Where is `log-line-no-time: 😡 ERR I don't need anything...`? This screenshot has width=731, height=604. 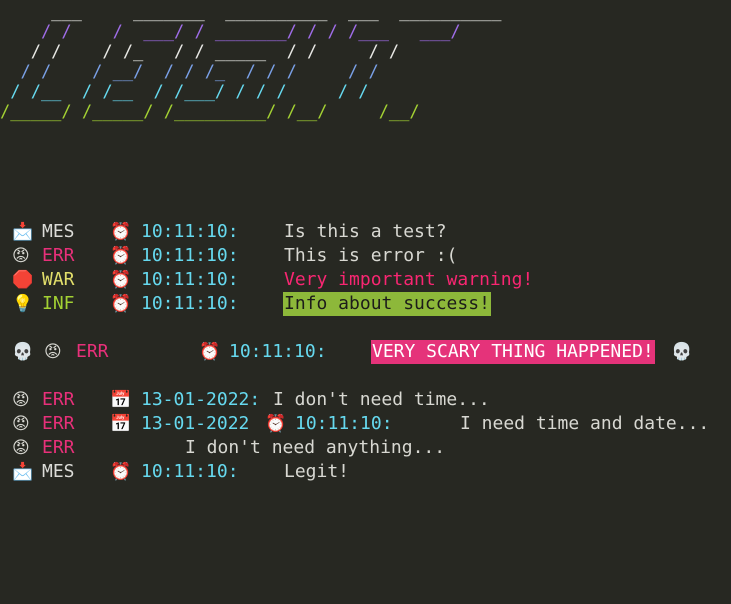
log-line-no-time: 😡 ERR I don't need anything... is located at coordinates (222, 448).